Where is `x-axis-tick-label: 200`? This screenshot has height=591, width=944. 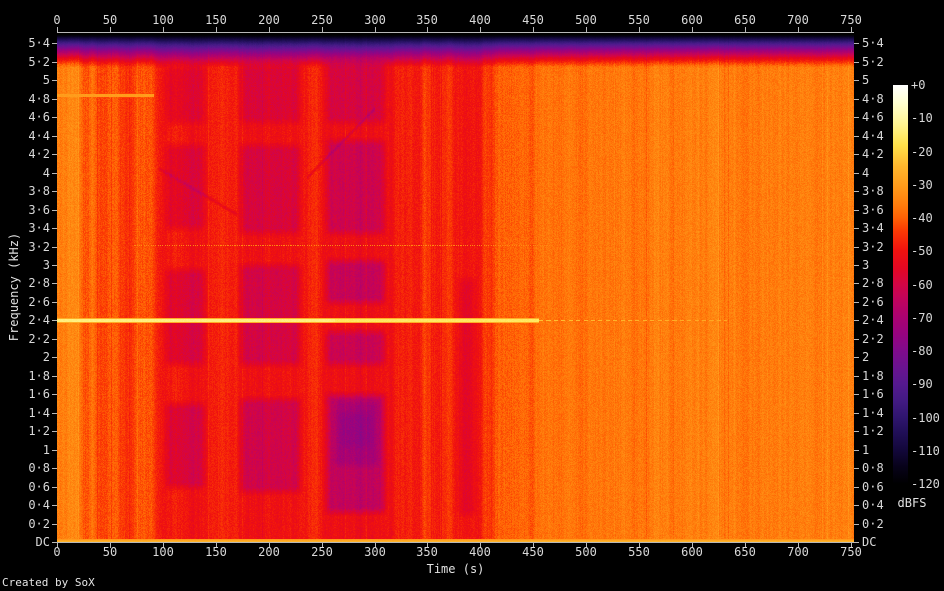 x-axis-tick-label: 200 is located at coordinates (269, 552).